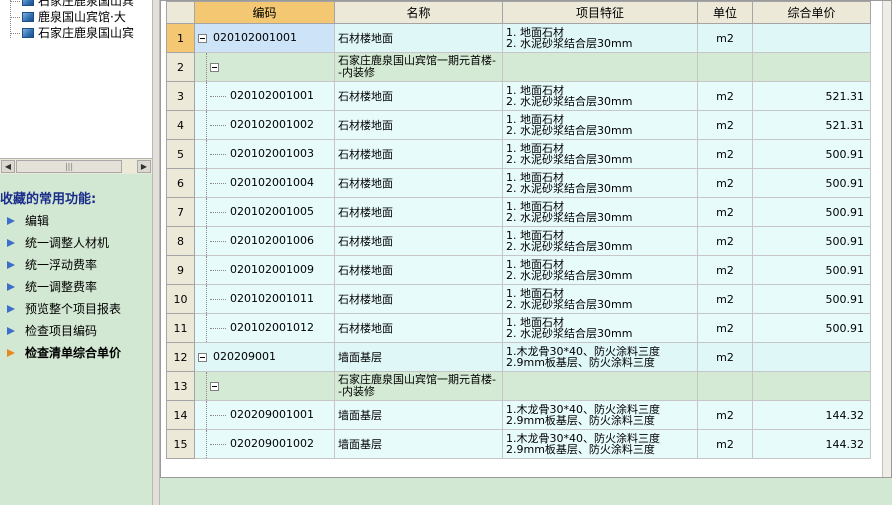  Describe the element at coordinates (180, 38) in the screenshot. I see `row-number: 1` at that location.